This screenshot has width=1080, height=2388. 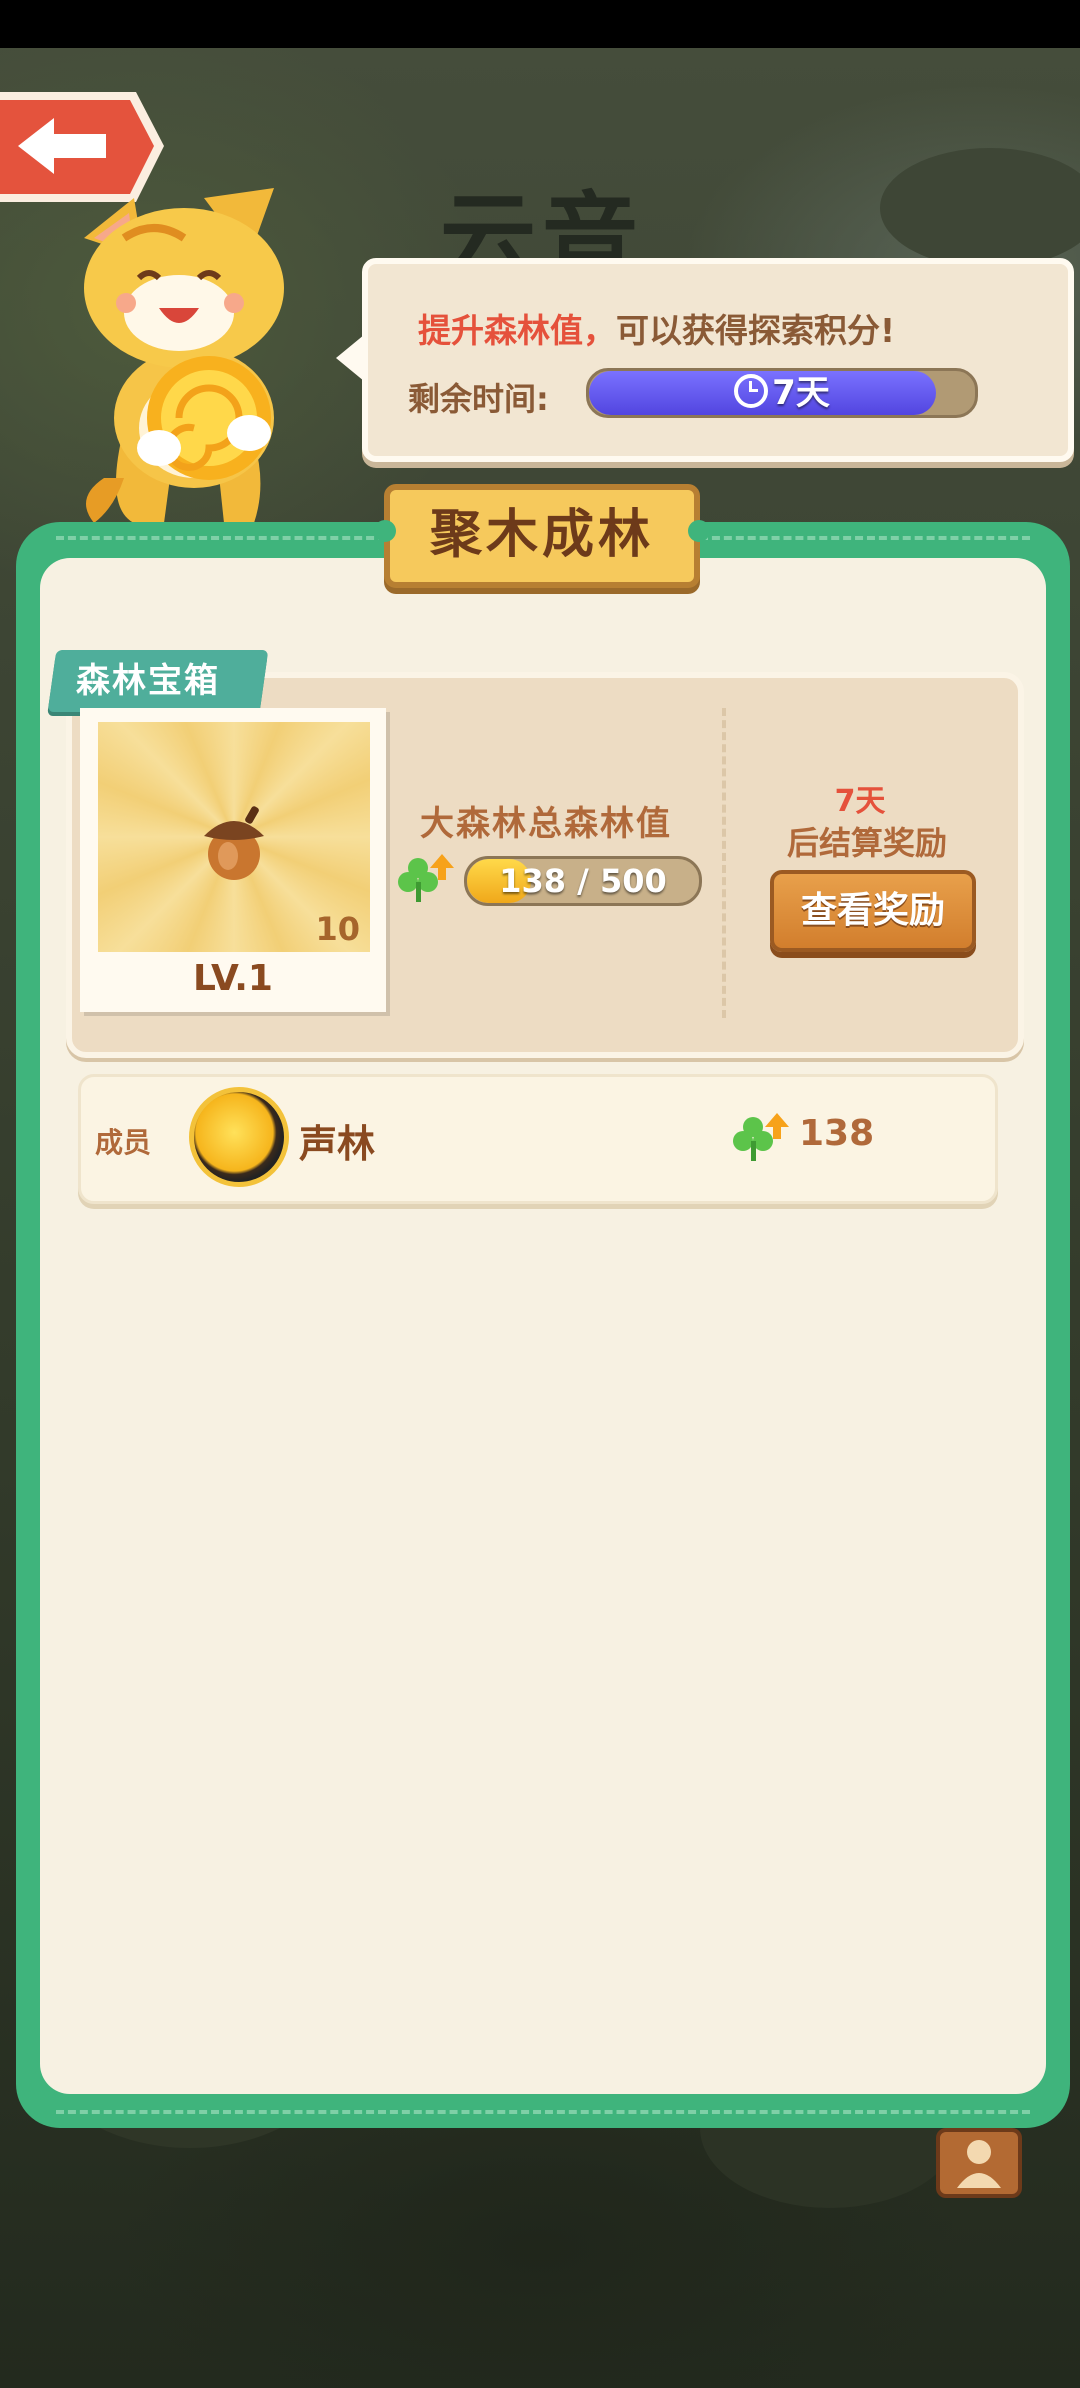 What do you see at coordinates (233, 978) in the screenshot?
I see `chest-level: LV.1` at bounding box center [233, 978].